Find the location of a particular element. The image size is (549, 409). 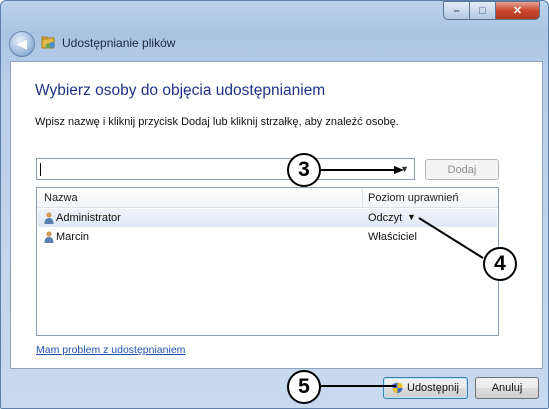

text-caret is located at coordinates (40, 169).